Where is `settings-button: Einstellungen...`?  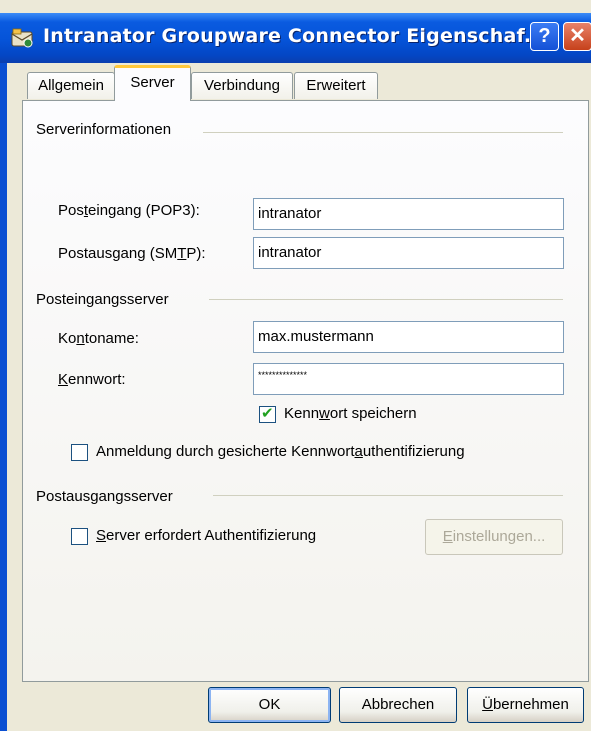
settings-button: Einstellungen... is located at coordinates (494, 537).